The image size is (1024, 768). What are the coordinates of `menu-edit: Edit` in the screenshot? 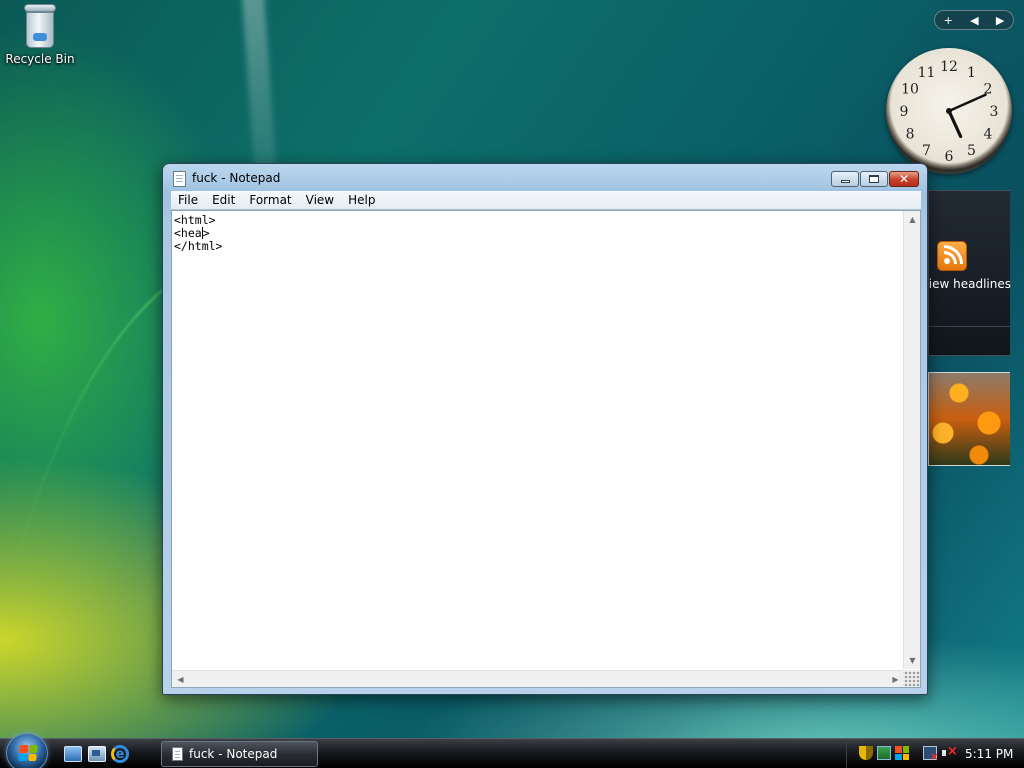 It's located at (223, 200).